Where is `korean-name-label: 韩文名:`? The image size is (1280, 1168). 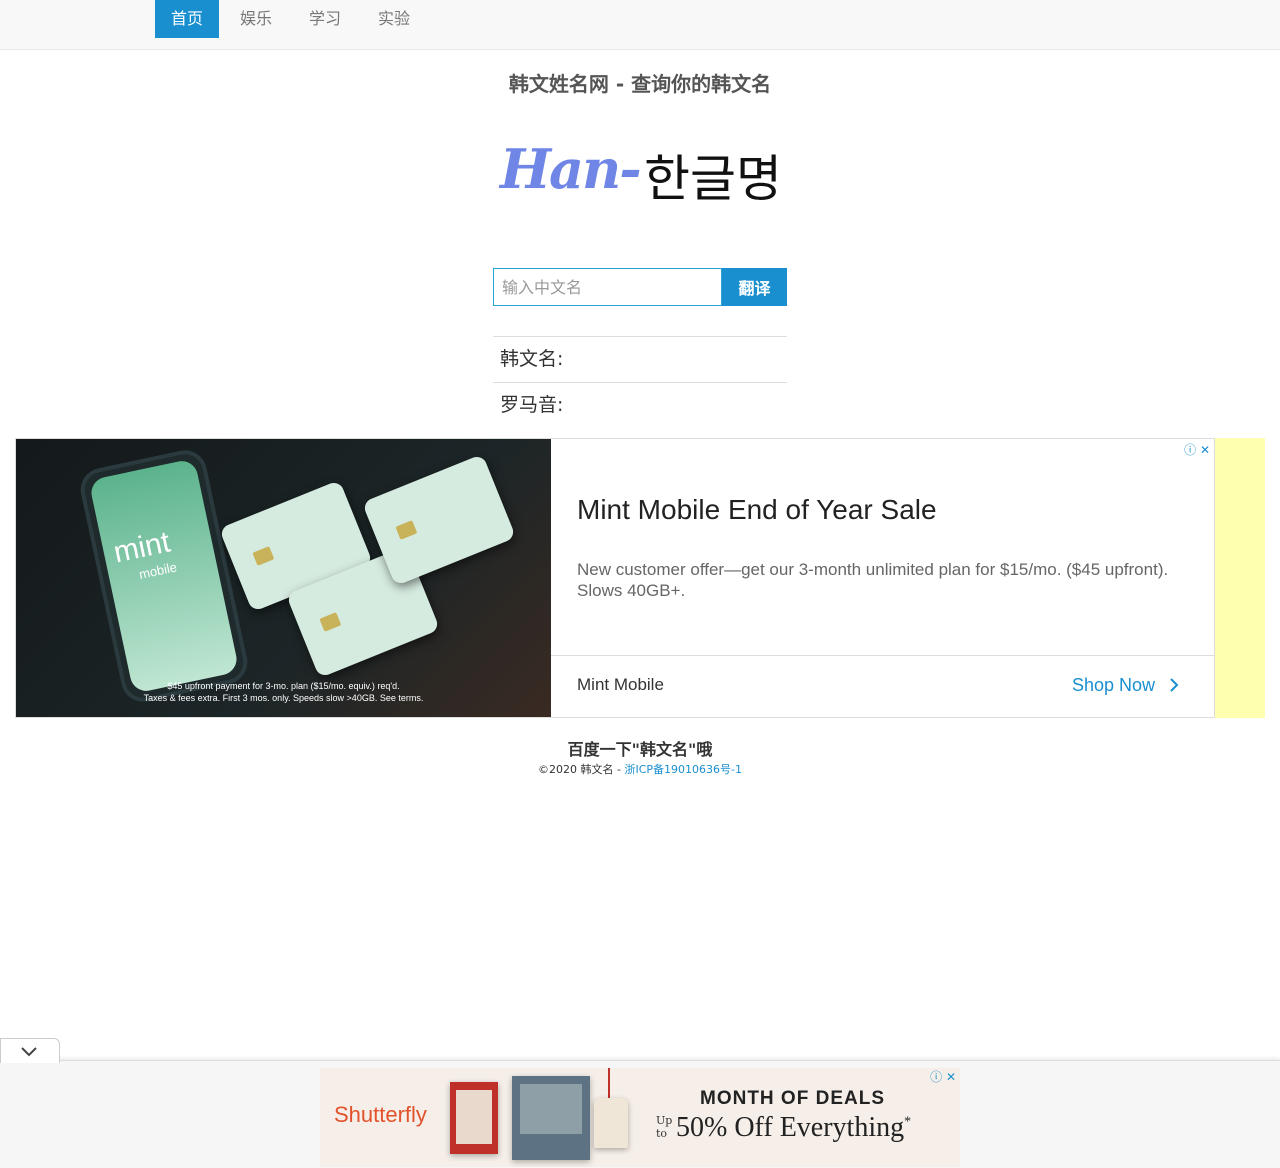 korean-name-label: 韩文名: is located at coordinates (532, 359).